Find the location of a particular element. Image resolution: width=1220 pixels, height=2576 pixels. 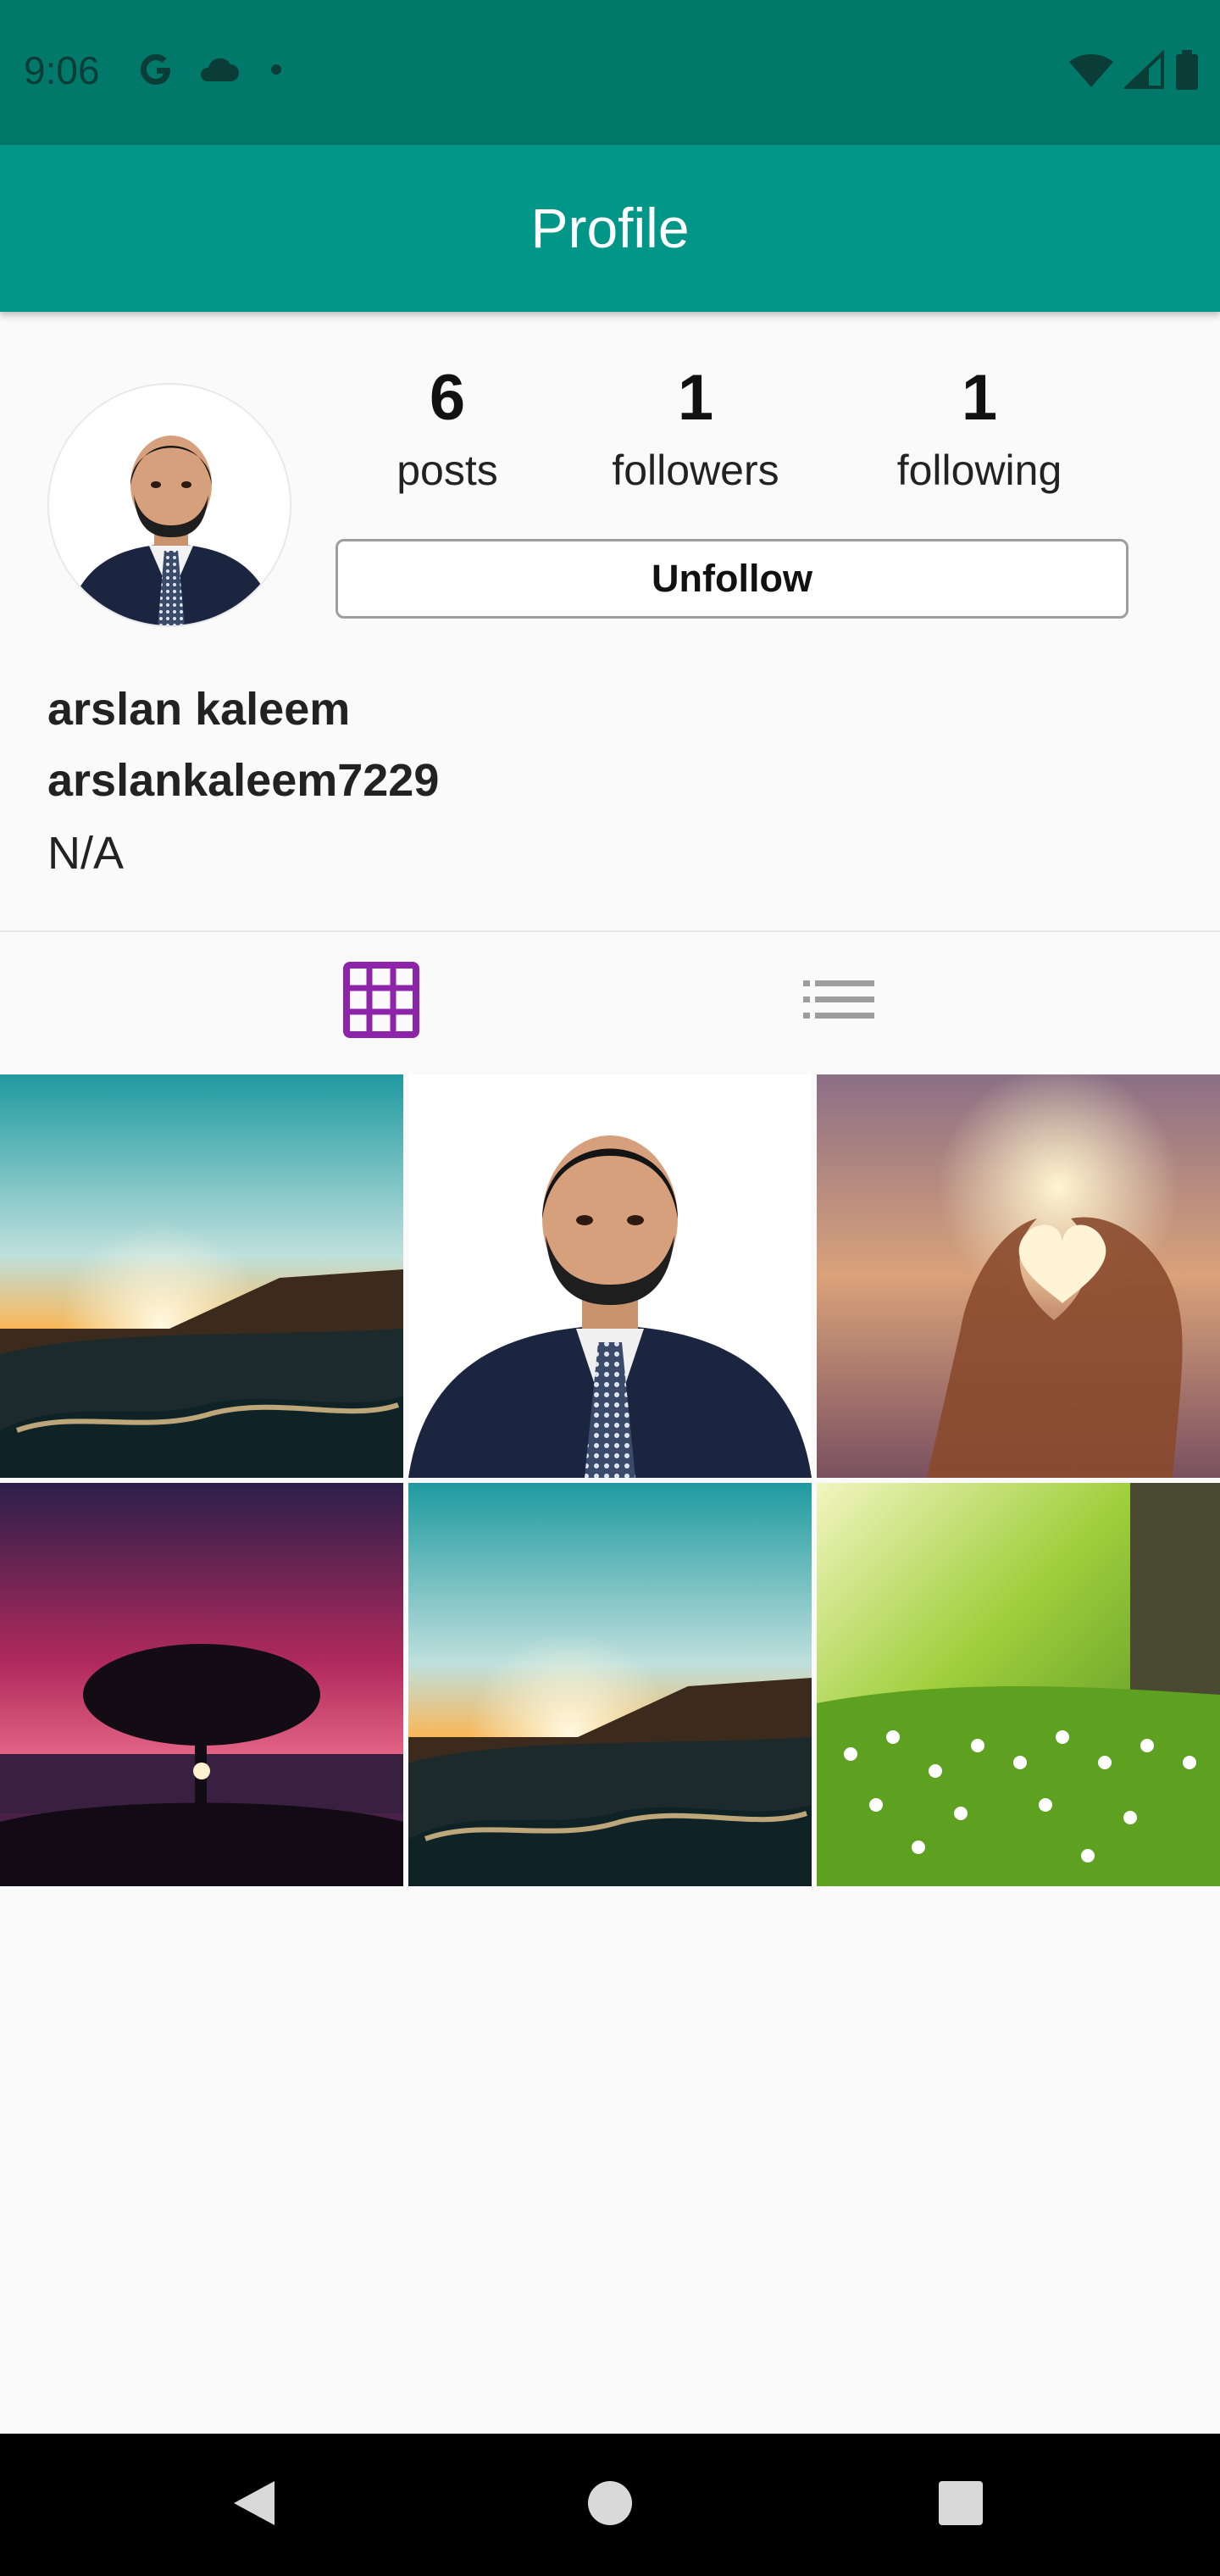

followers-count: 1 is located at coordinates (695, 398).